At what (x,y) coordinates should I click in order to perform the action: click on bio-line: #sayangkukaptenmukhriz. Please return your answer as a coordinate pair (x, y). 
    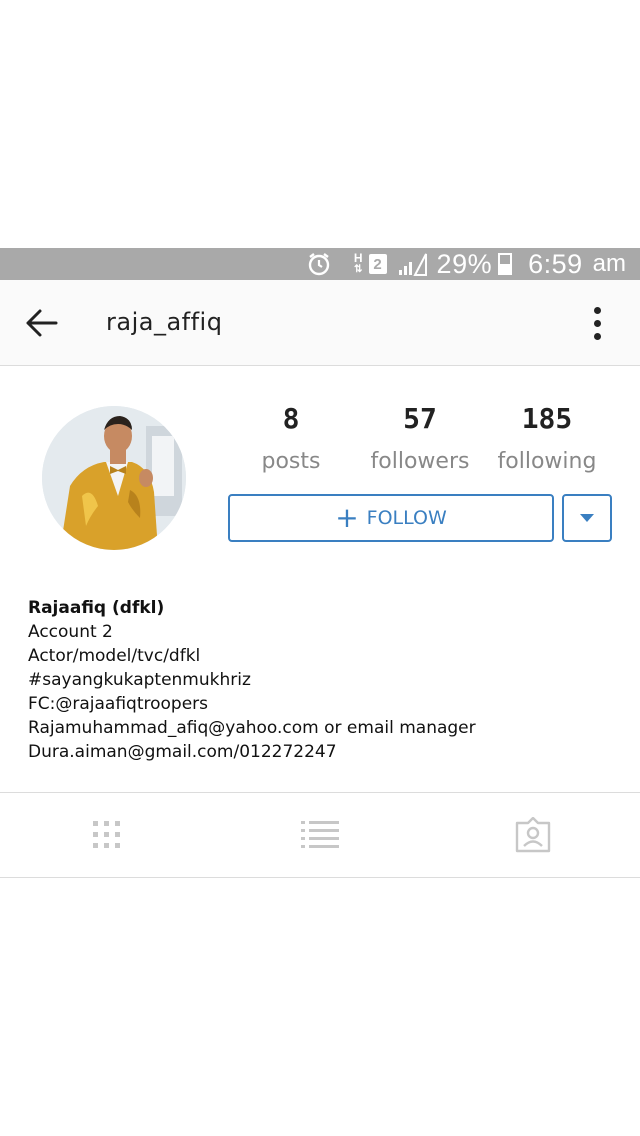
    Looking at the image, I should click on (323, 680).